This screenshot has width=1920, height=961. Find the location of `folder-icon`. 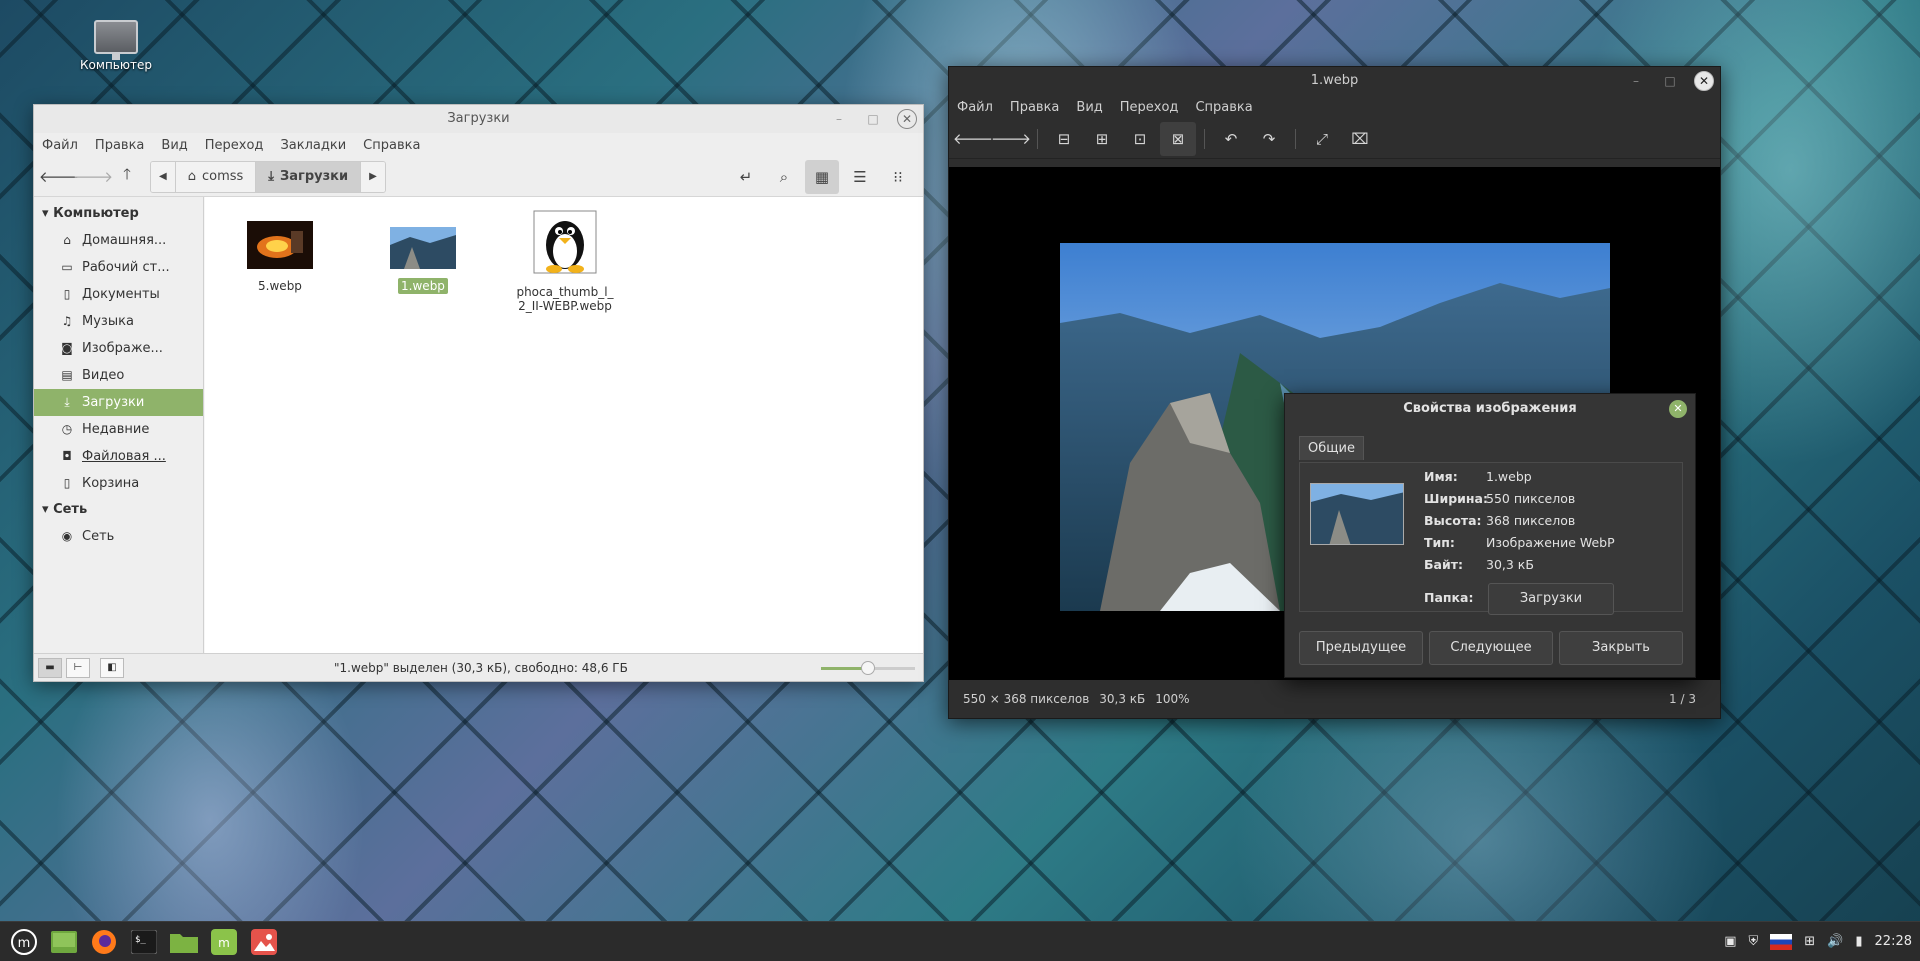

folder-icon is located at coordinates (184, 943).